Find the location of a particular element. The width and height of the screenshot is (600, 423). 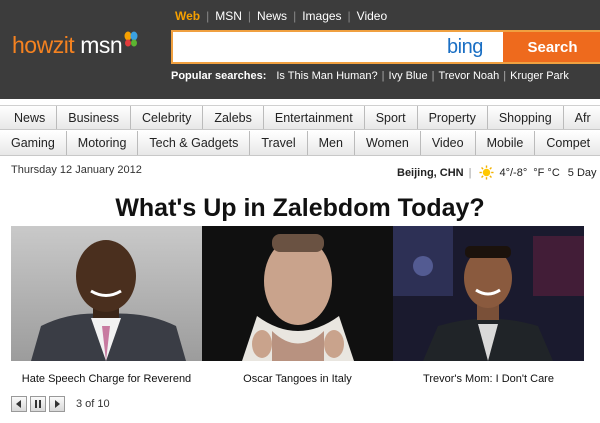

butterfly-icon is located at coordinates (131, 39).